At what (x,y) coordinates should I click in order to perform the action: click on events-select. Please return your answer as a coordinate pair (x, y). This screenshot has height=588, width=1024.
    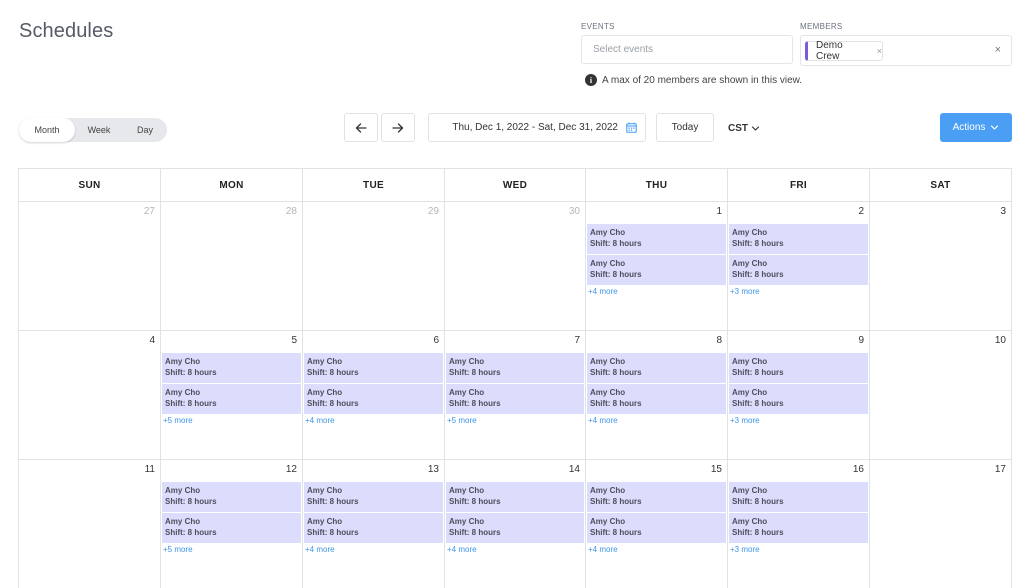
    Looking at the image, I should click on (687, 49).